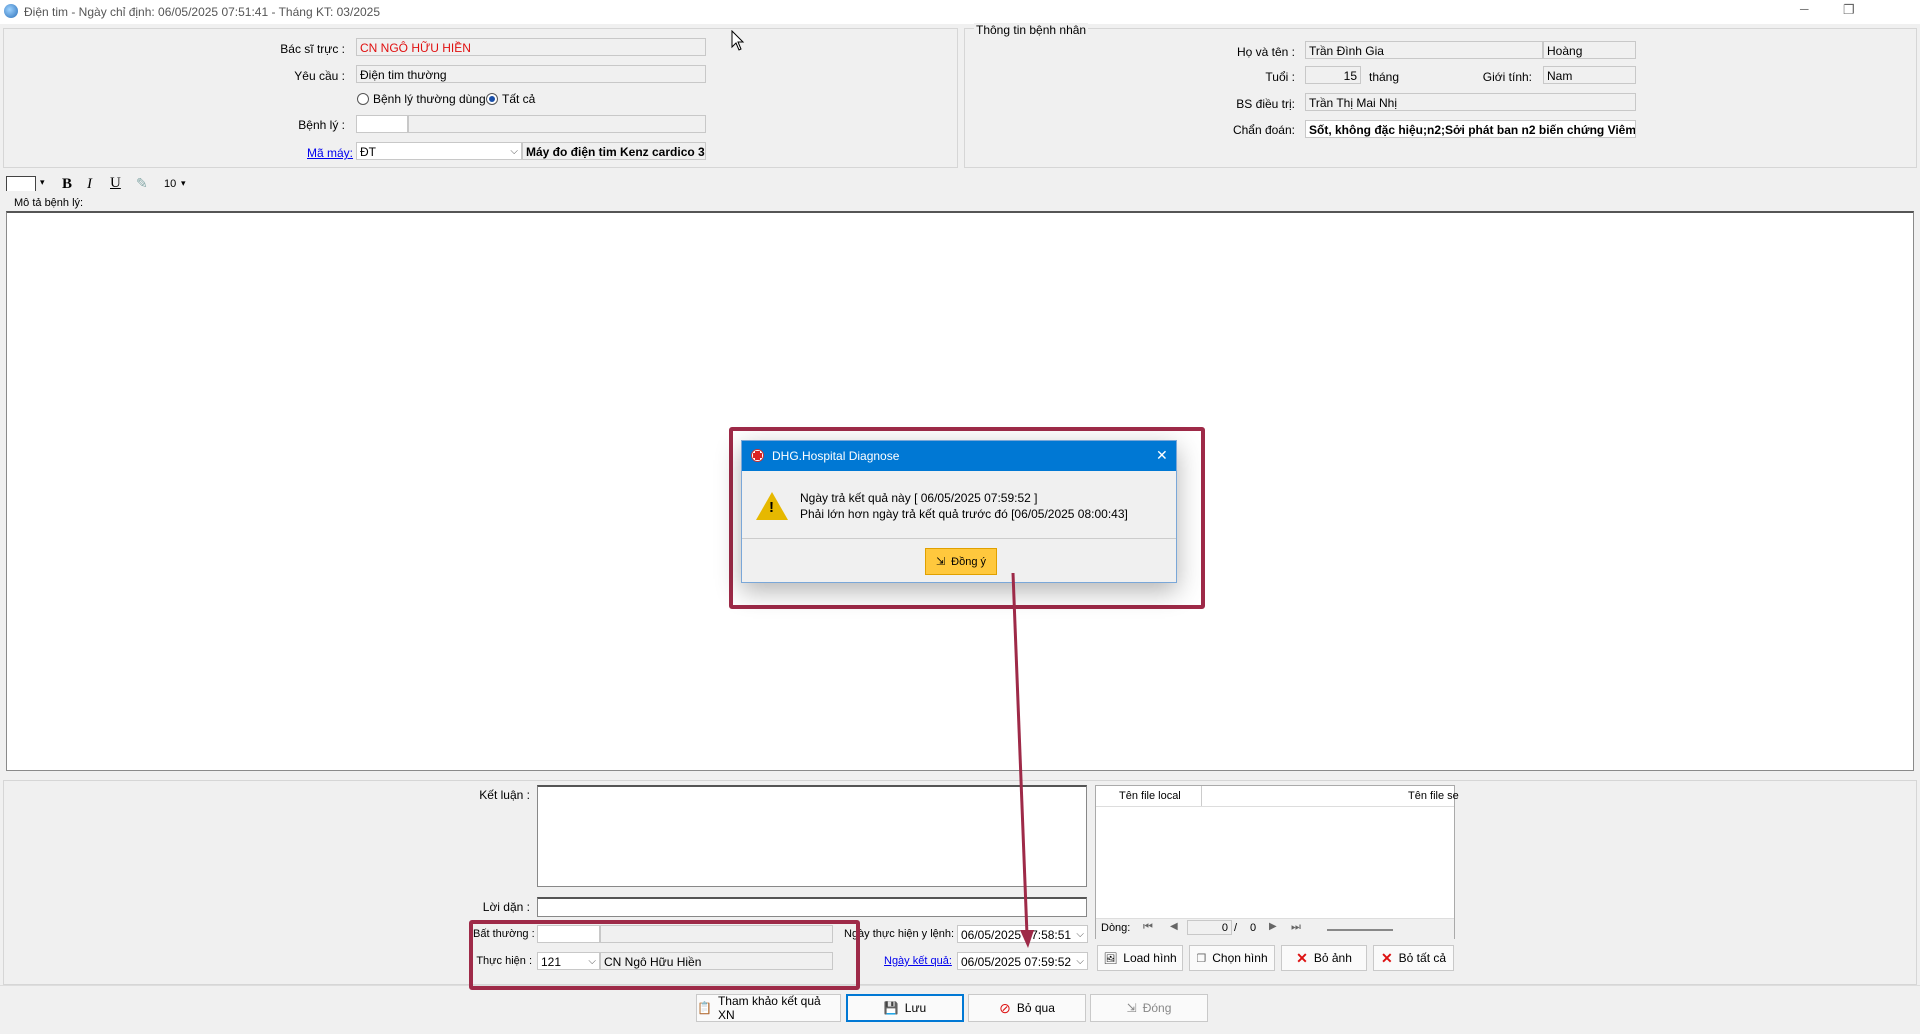  I want to click on remove-all-button: ✕ Bỏ tất cả, so click(1413, 958).